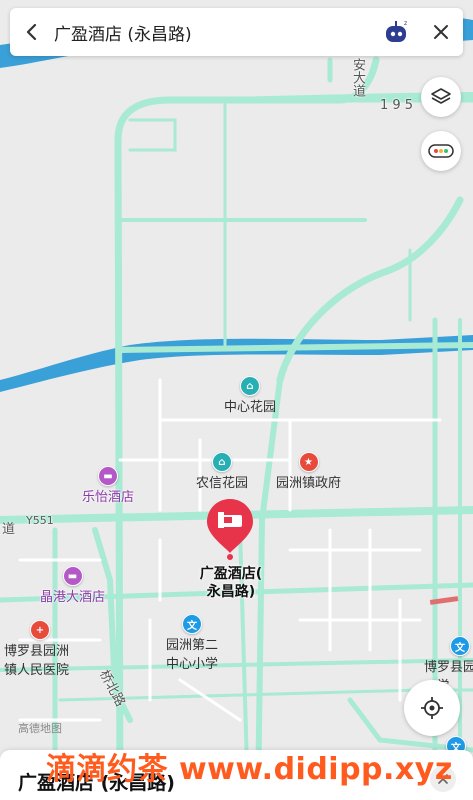 This screenshot has height=800, width=473. I want to click on poi-jinggang-hotel: ▬ 晶港大酒店, so click(72, 585).